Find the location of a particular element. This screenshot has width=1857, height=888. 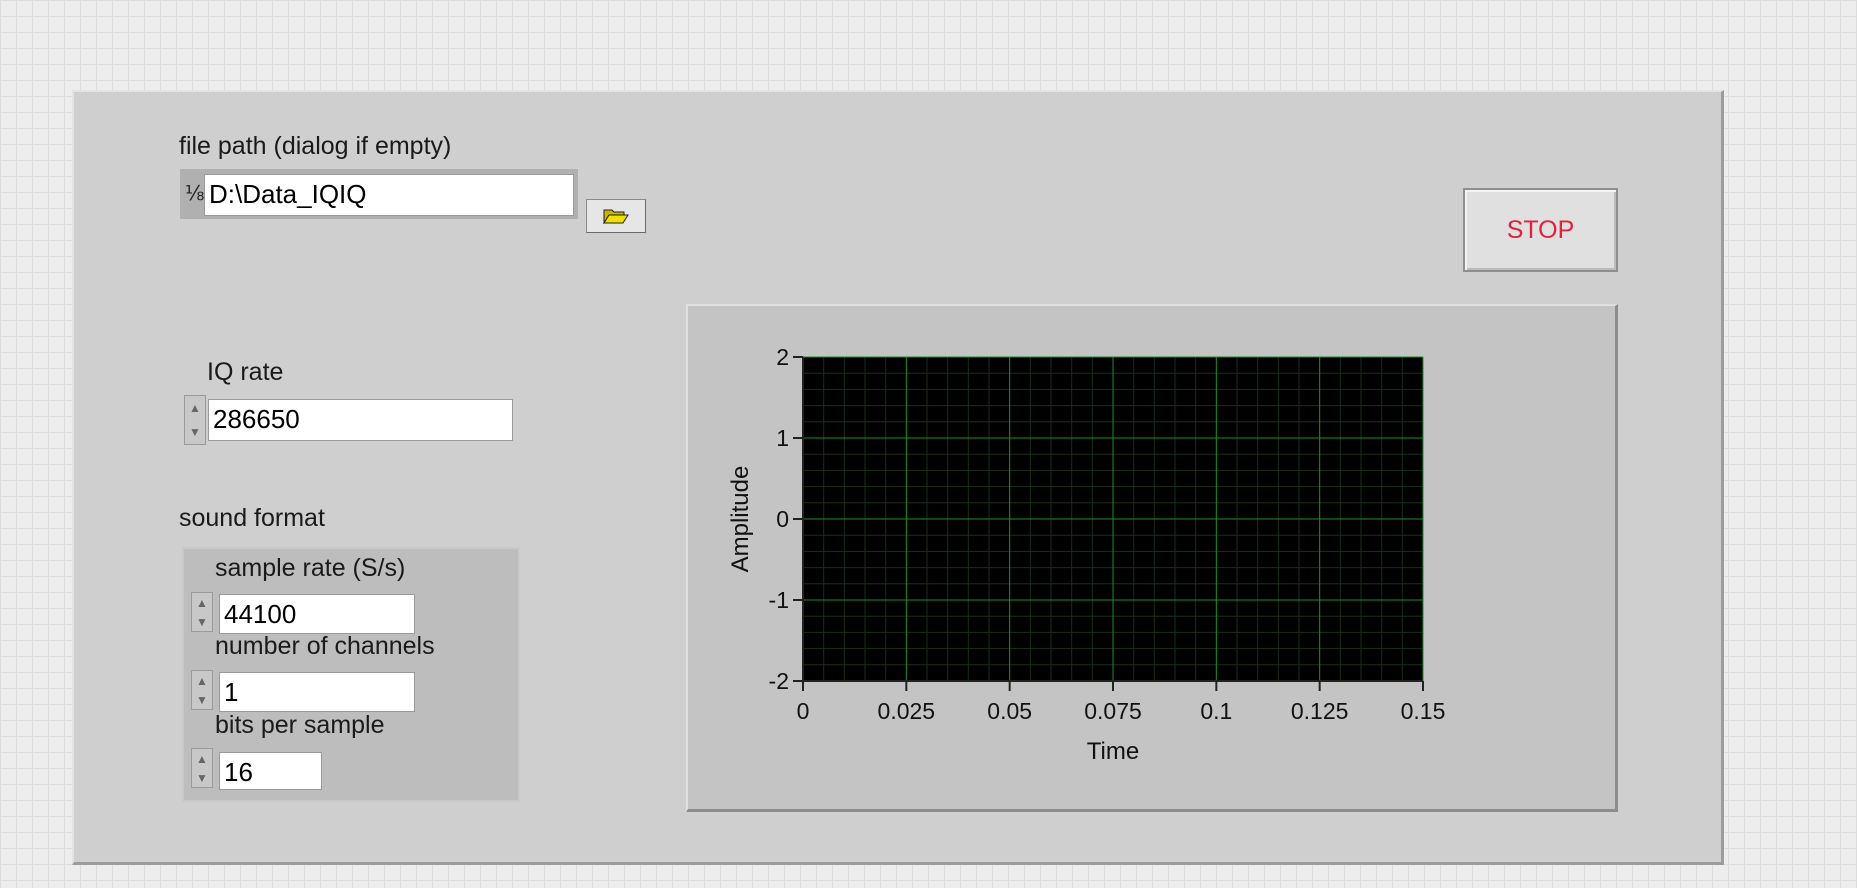

iq-rate-spinner: ▲ ▼ is located at coordinates (195, 420).